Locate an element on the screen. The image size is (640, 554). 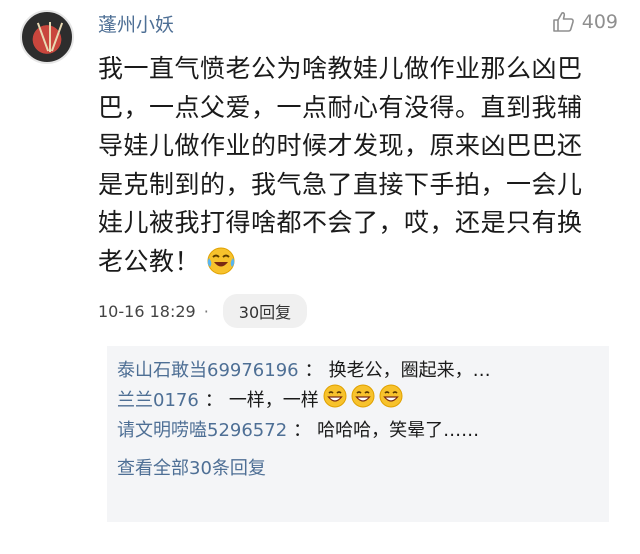
reply-item: 兰兰0176 ： 一样，一样 is located at coordinates (359, 401).